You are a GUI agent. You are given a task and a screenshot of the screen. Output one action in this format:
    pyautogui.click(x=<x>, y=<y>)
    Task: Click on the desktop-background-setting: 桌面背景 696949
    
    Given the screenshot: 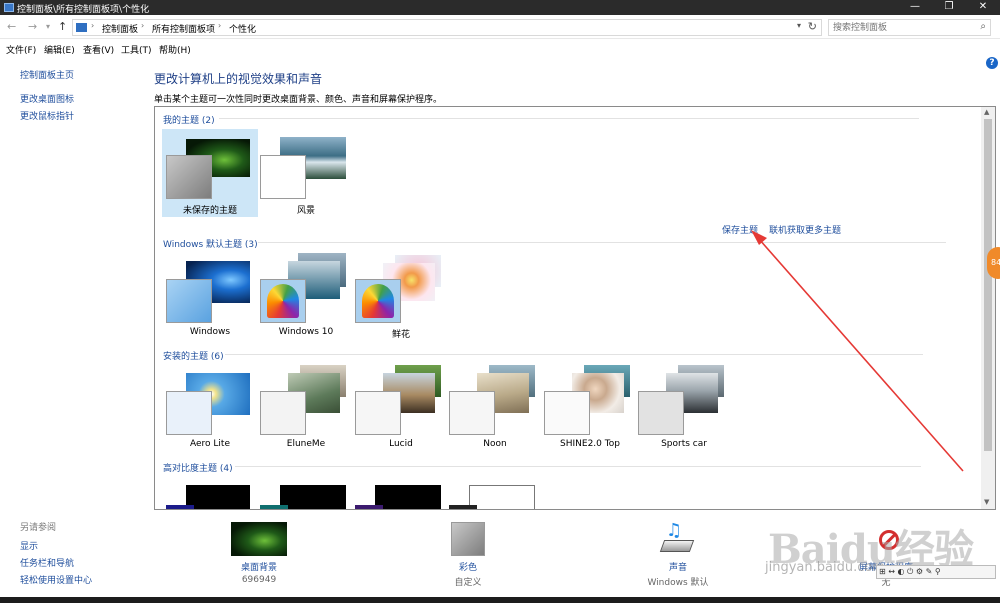 What is the action you would take?
    pyautogui.click(x=259, y=553)
    